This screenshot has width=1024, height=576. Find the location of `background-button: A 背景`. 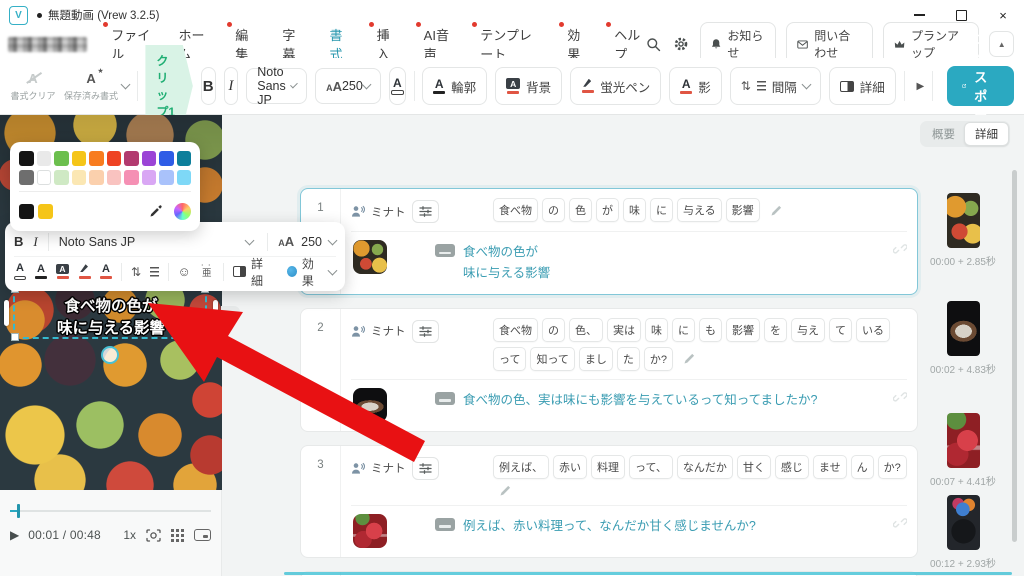

background-button: A 背景 is located at coordinates (529, 86).